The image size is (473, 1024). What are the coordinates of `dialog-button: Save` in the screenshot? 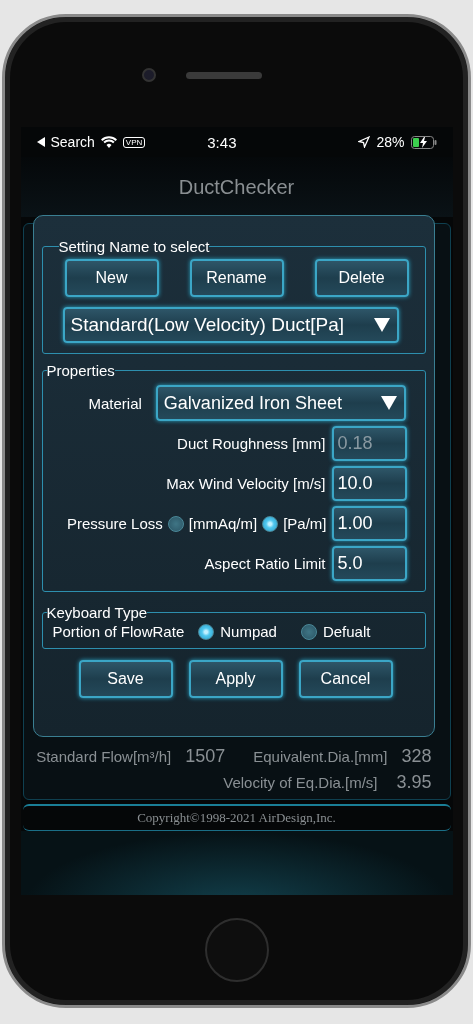 It's located at (125, 679).